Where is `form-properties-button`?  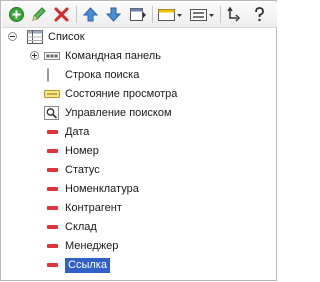 form-properties-button is located at coordinates (137, 14).